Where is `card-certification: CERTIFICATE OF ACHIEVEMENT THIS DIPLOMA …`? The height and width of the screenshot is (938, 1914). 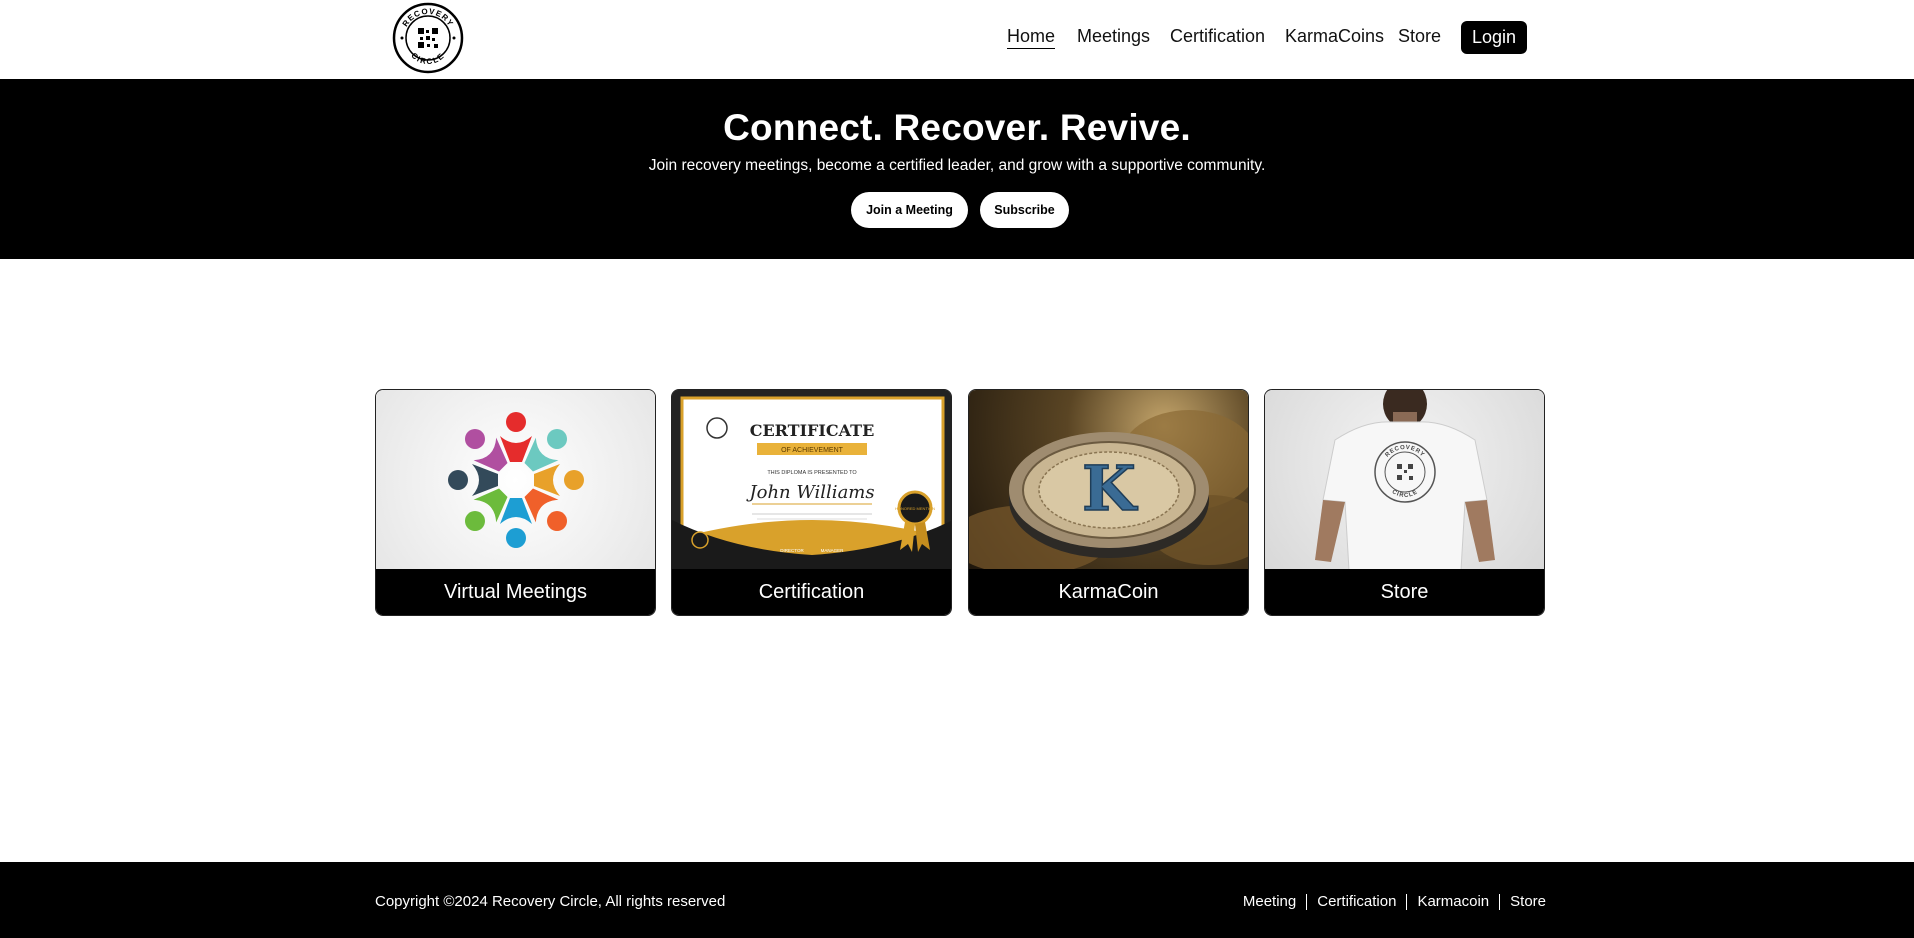
card-certification: CERTIFICATE OF ACHIEVEMENT THIS DIPLOMA … is located at coordinates (811, 502).